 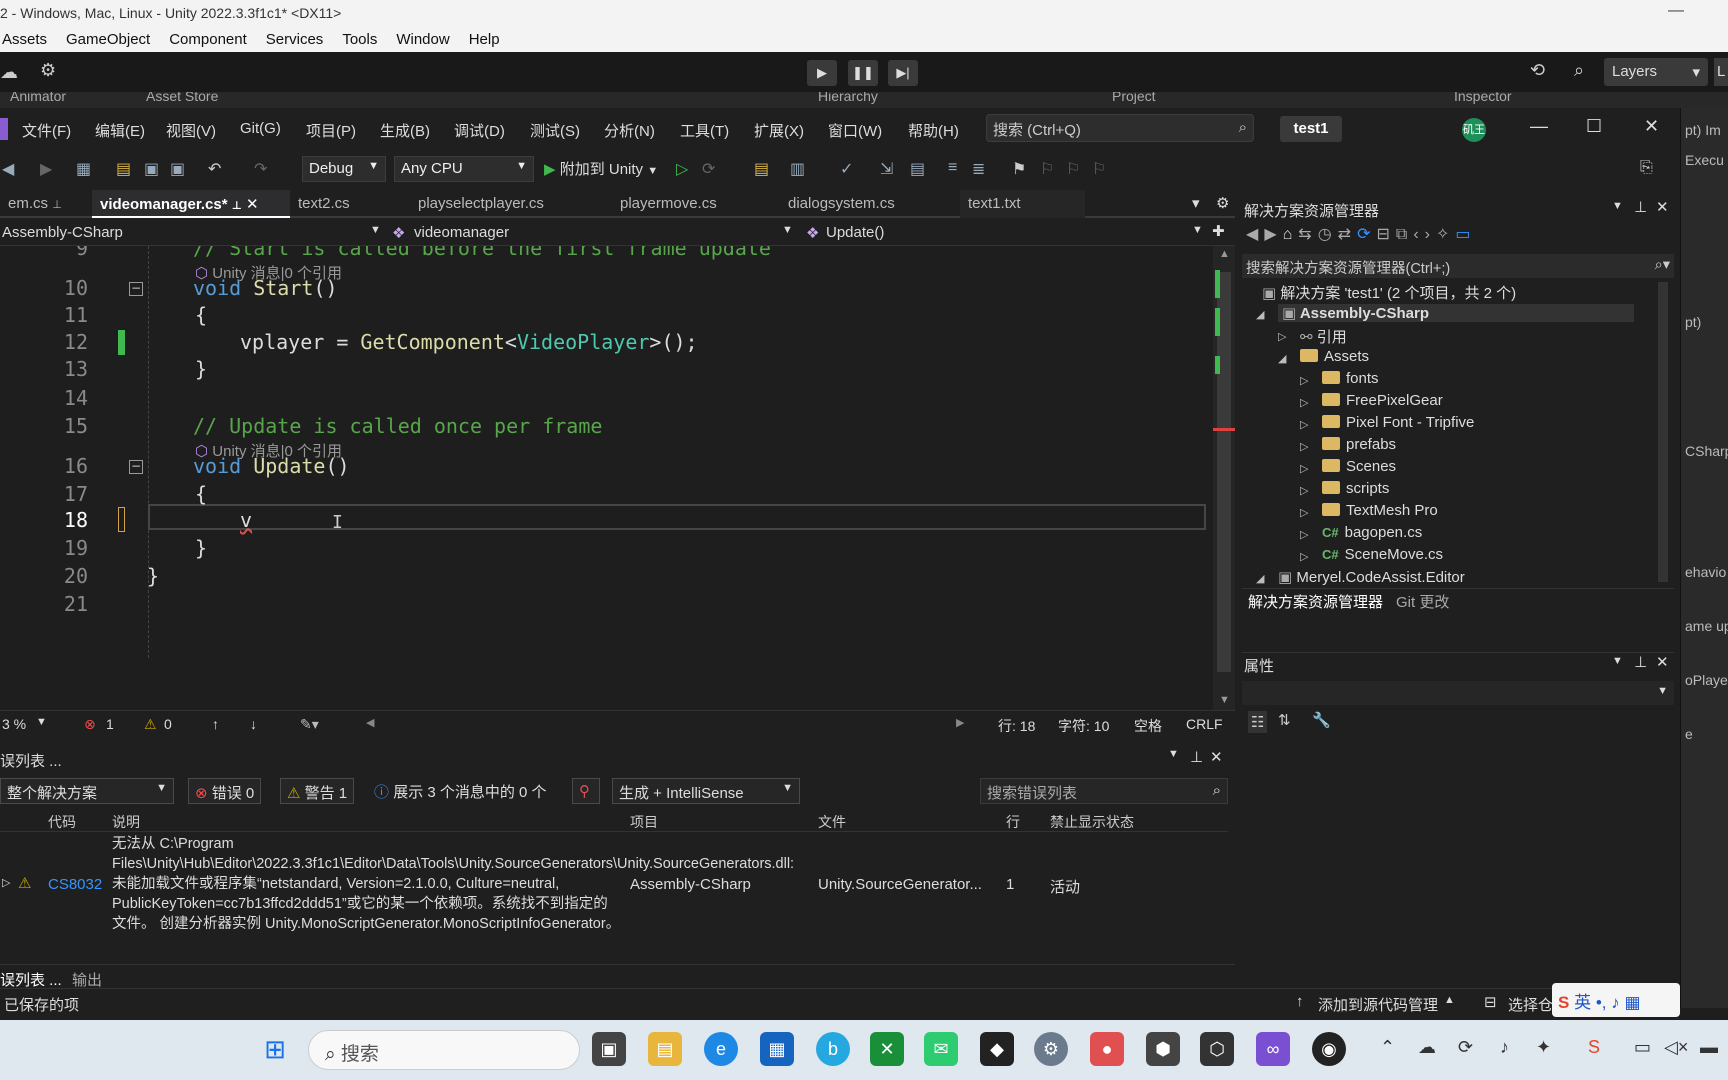 I want to click on onedrive-icon: ☁, so click(x=1427, y=1047).